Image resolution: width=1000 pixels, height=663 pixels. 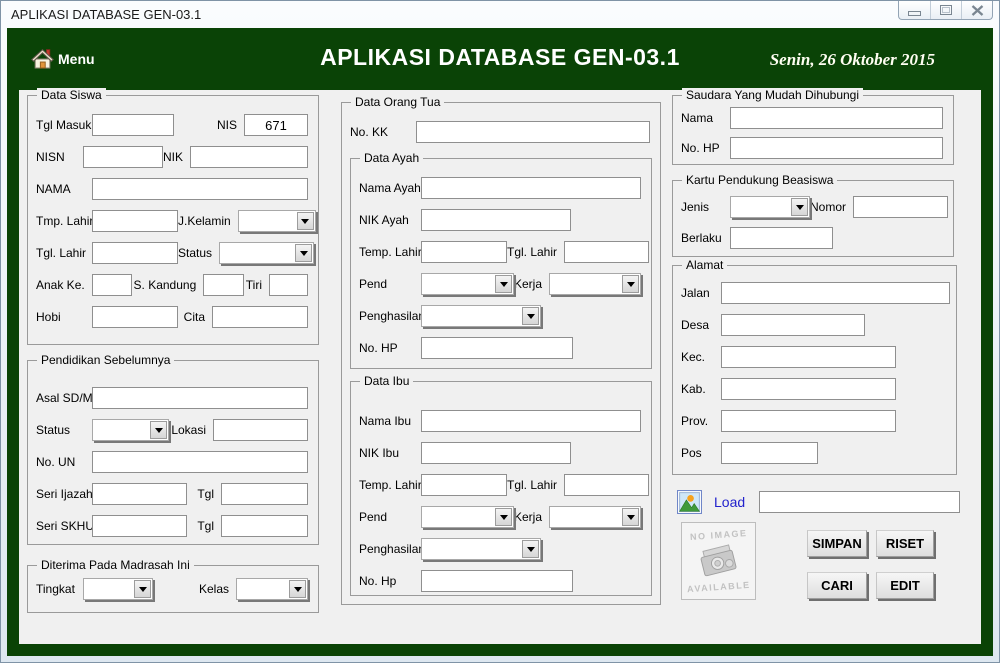 What do you see at coordinates (264, 526) in the screenshot?
I see `tgl-skhu-input` at bounding box center [264, 526].